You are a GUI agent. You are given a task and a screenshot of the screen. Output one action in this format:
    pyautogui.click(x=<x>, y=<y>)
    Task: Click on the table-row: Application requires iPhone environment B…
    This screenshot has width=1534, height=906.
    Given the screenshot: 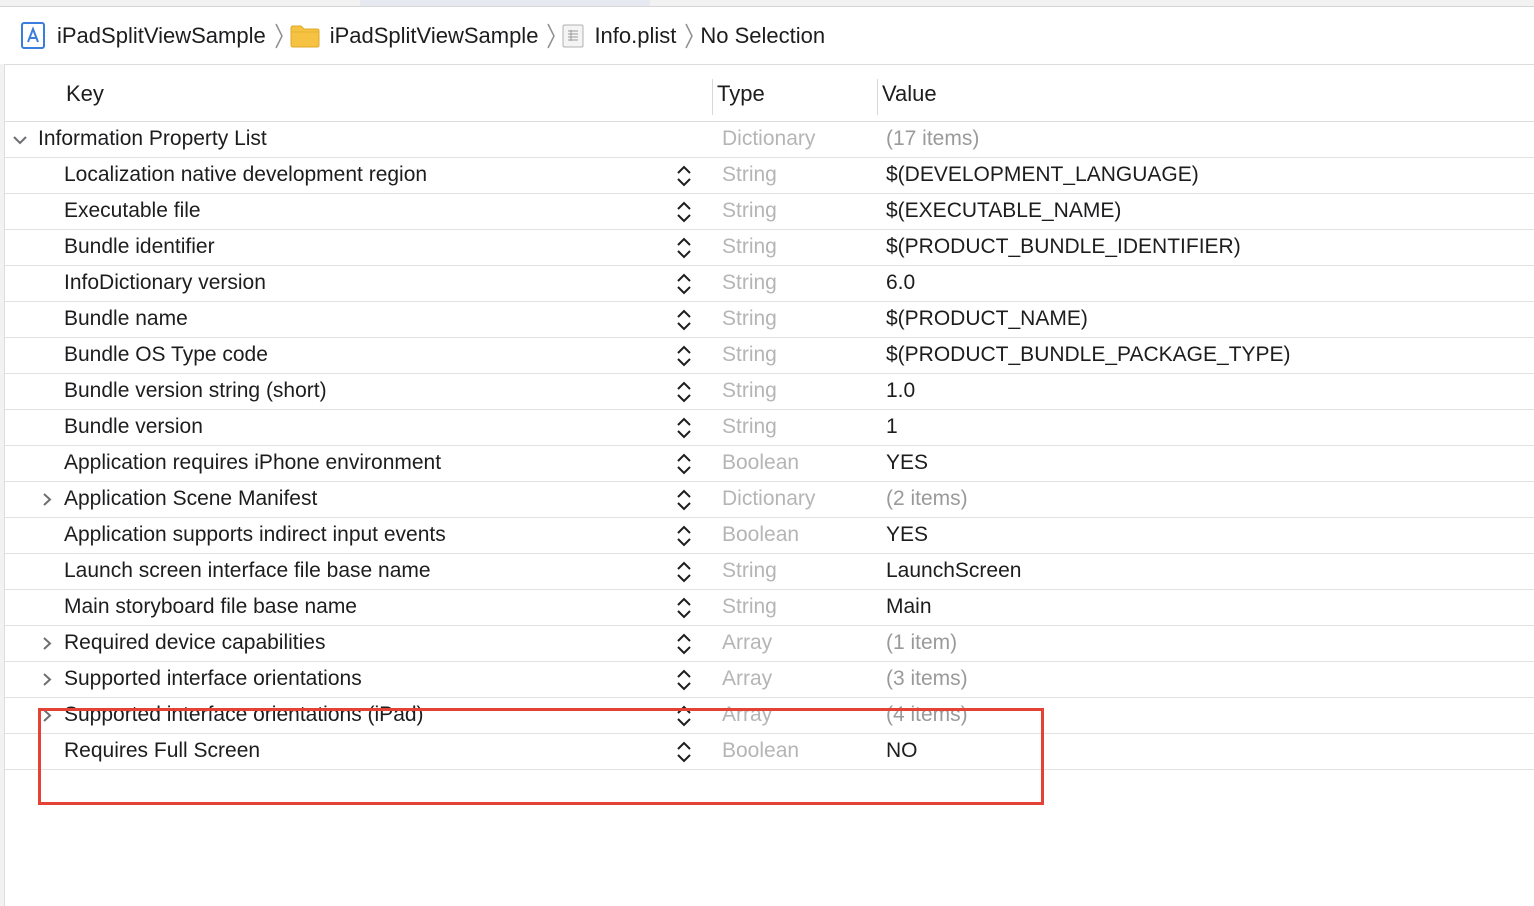 What is the action you would take?
    pyautogui.click(x=769, y=464)
    